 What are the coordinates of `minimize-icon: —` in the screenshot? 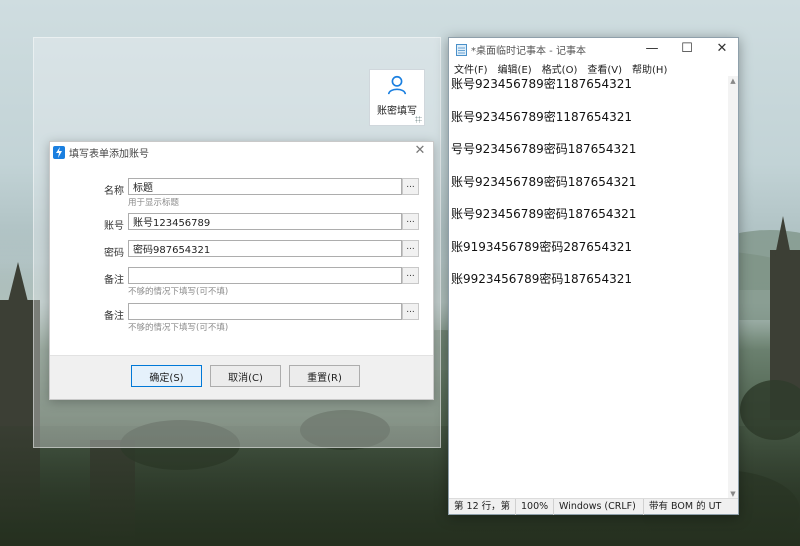 It's located at (652, 49).